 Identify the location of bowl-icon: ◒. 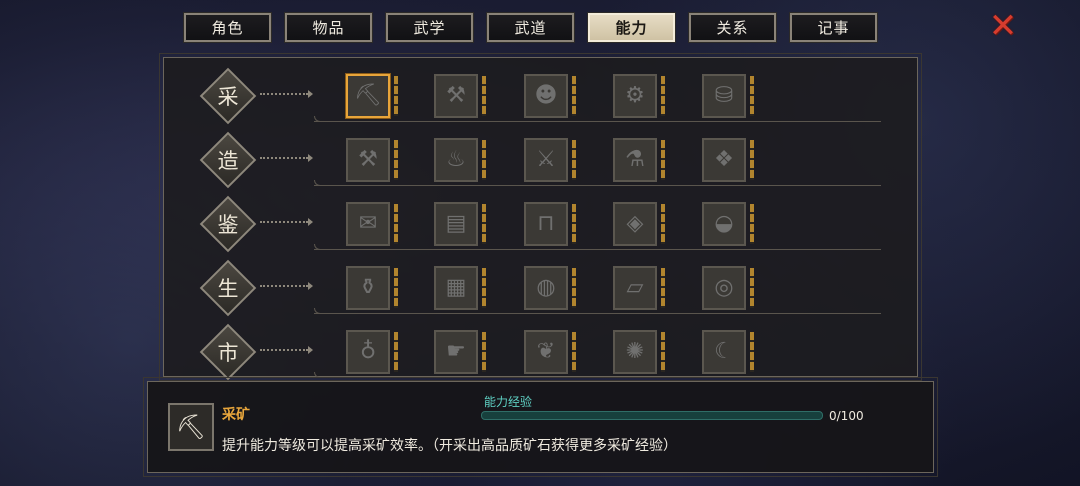
(724, 223).